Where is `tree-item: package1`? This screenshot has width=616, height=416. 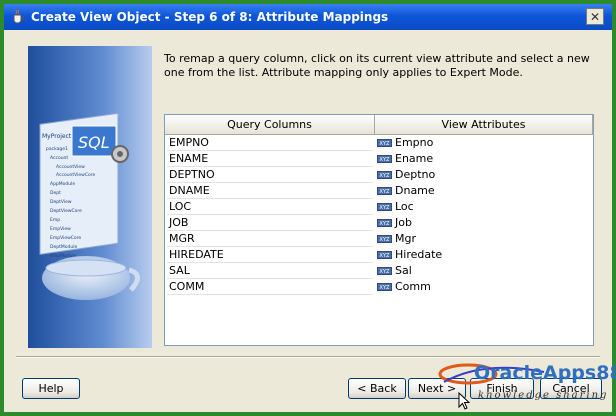 tree-item: package1 is located at coordinates (57, 149).